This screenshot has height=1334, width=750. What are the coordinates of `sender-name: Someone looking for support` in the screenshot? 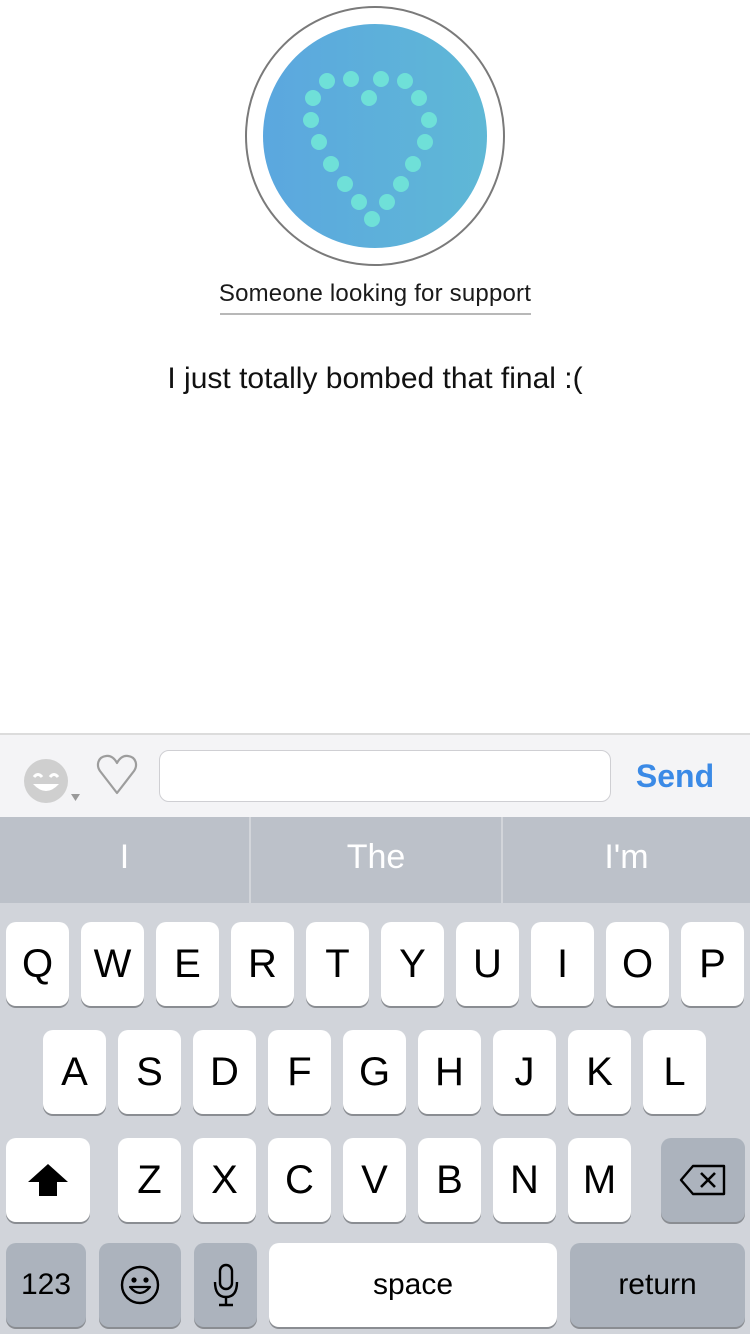 It's located at (375, 293).